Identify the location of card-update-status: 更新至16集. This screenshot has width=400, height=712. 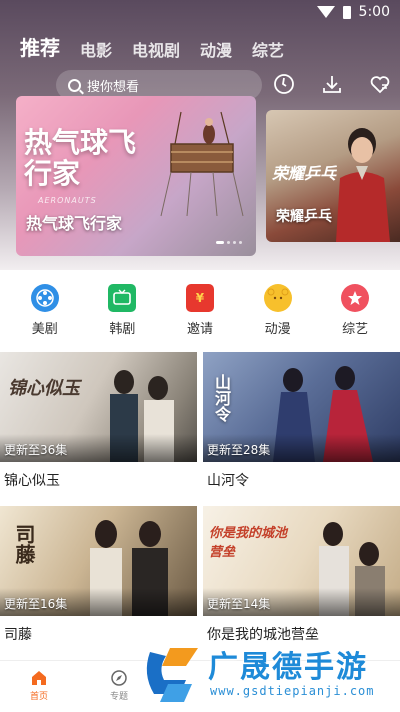
(36, 604).